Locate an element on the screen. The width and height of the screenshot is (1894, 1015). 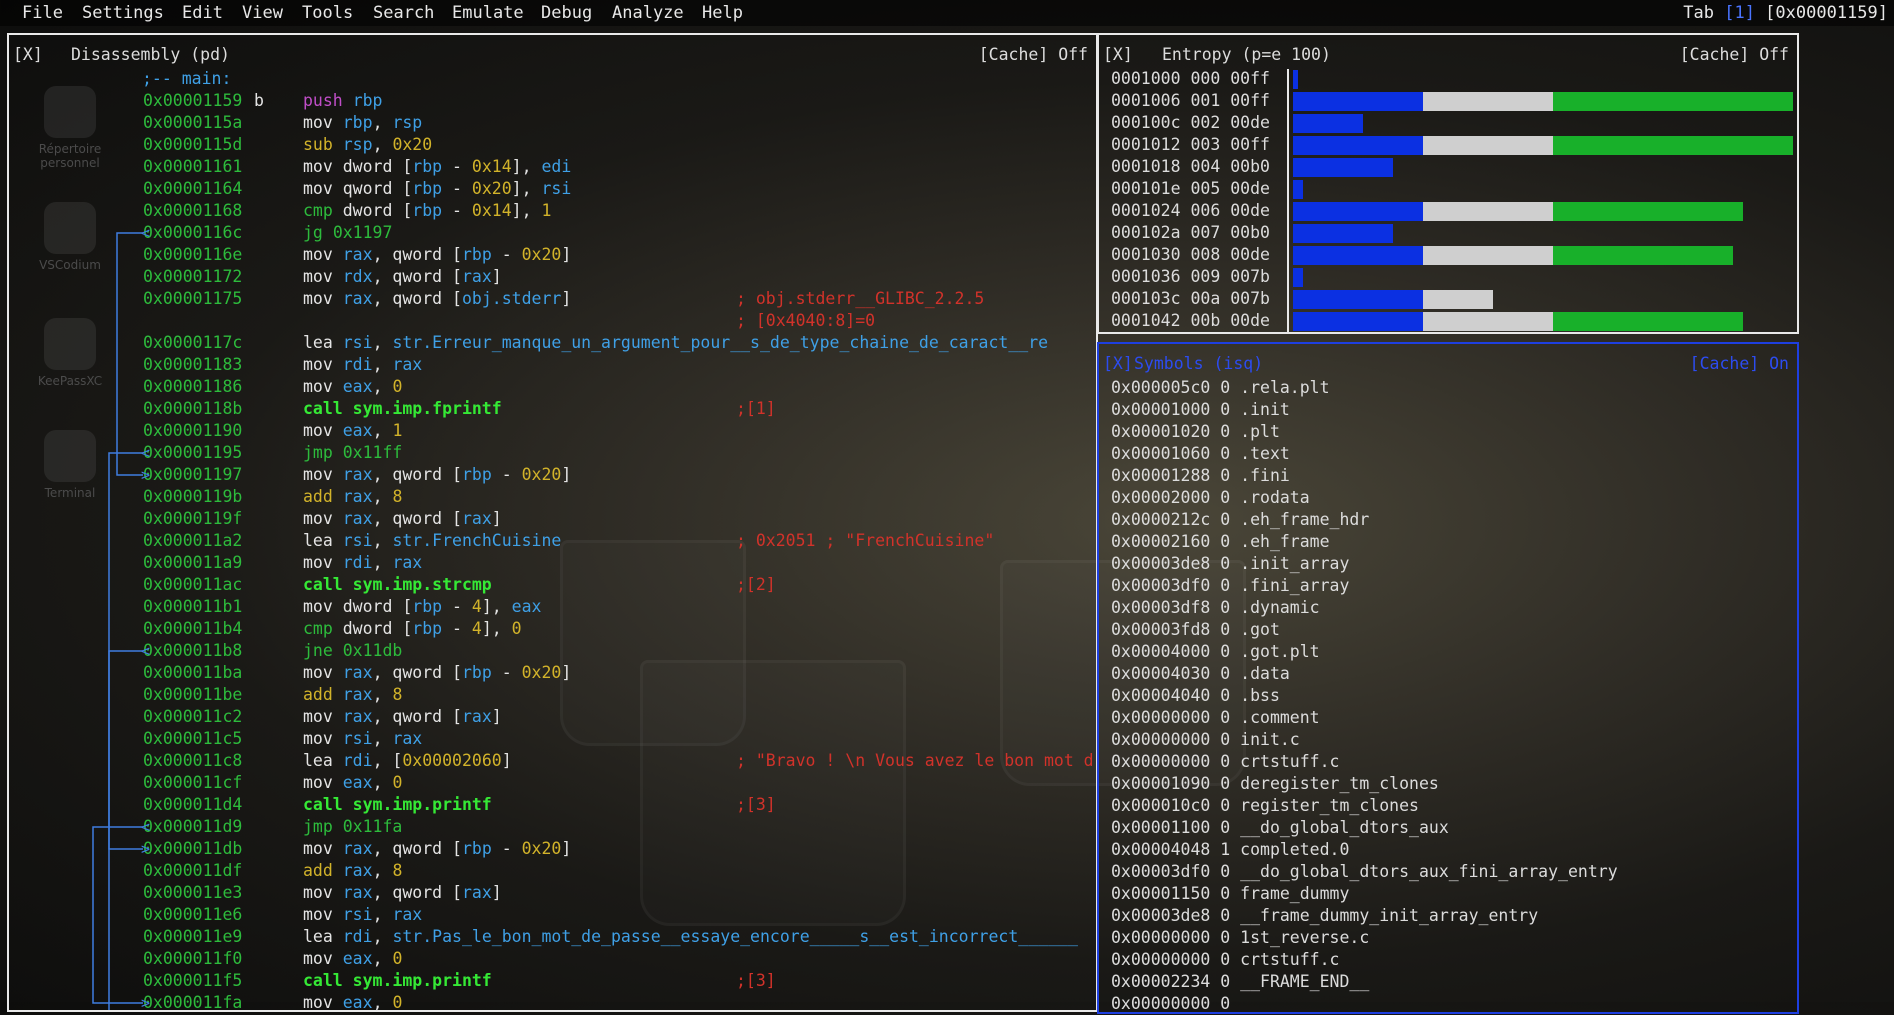
disasm-line: 0x0000116e mov rax, qword [rbp - 0x20] is located at coordinates (551, 255).